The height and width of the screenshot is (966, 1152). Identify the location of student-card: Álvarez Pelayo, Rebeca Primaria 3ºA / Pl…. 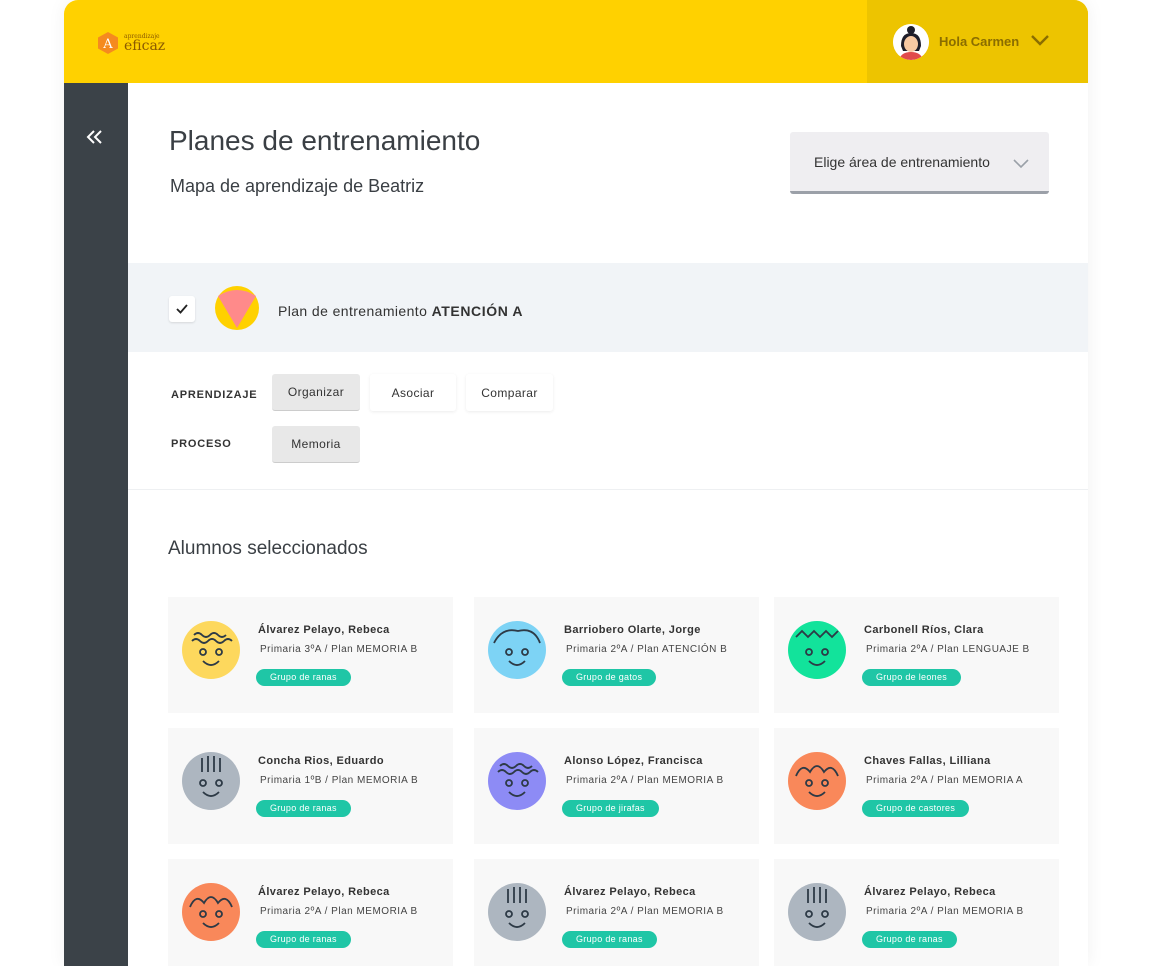
(310, 655).